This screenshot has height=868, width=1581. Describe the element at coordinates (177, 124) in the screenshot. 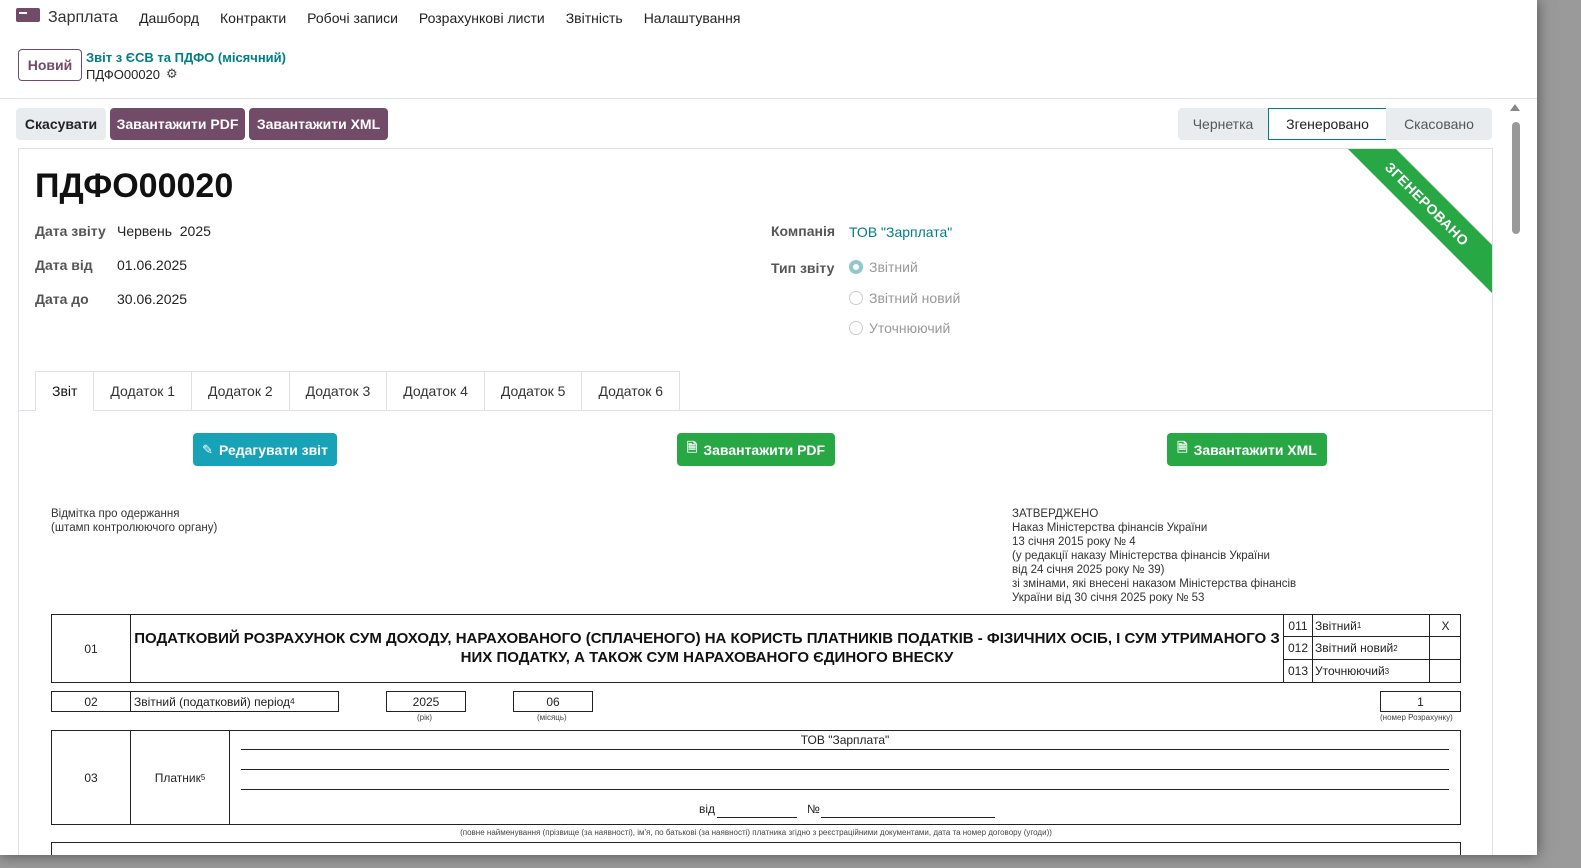

I see `download-pdf-button: Завантажити PDF` at that location.